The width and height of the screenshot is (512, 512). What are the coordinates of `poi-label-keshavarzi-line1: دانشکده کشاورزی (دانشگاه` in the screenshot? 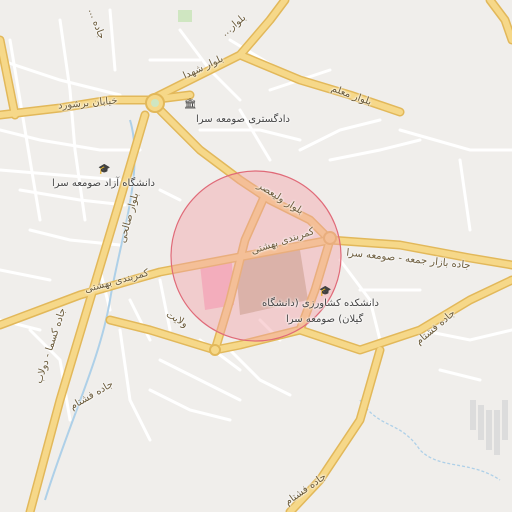 It's located at (320, 304).